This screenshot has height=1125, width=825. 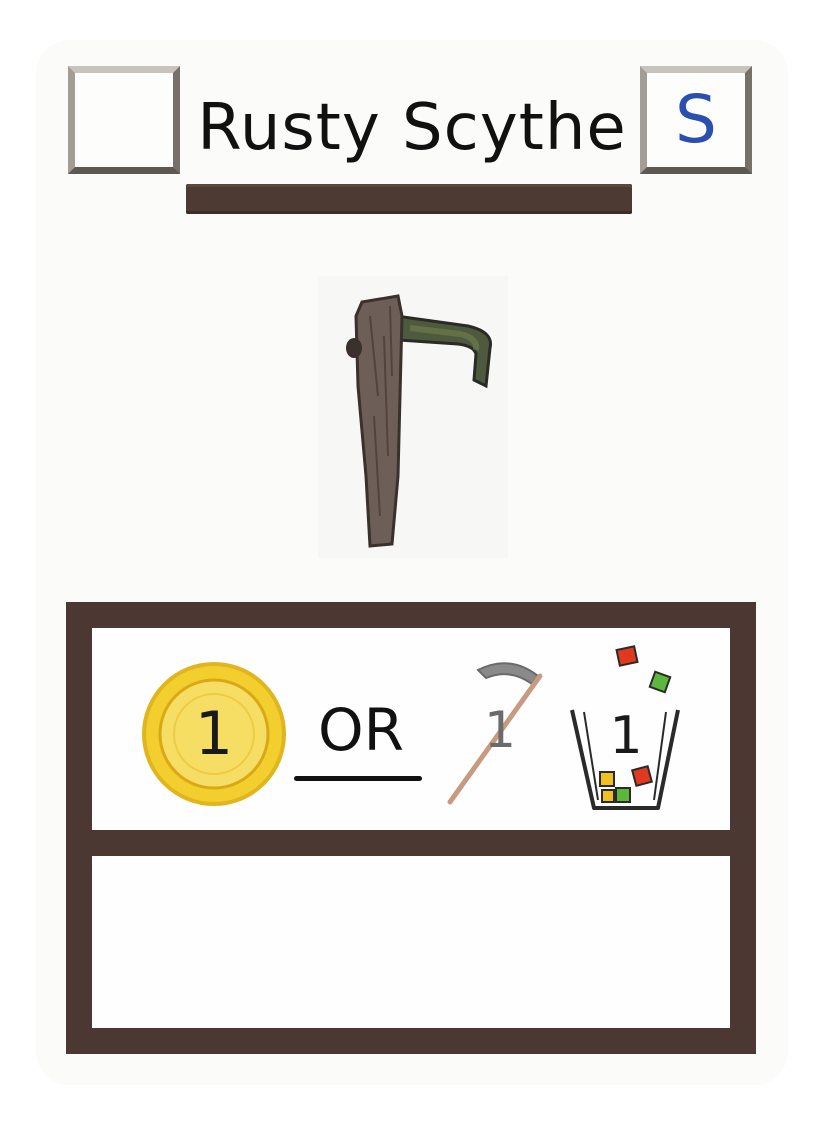 I want to click on frame-divider, so click(x=411, y=843).